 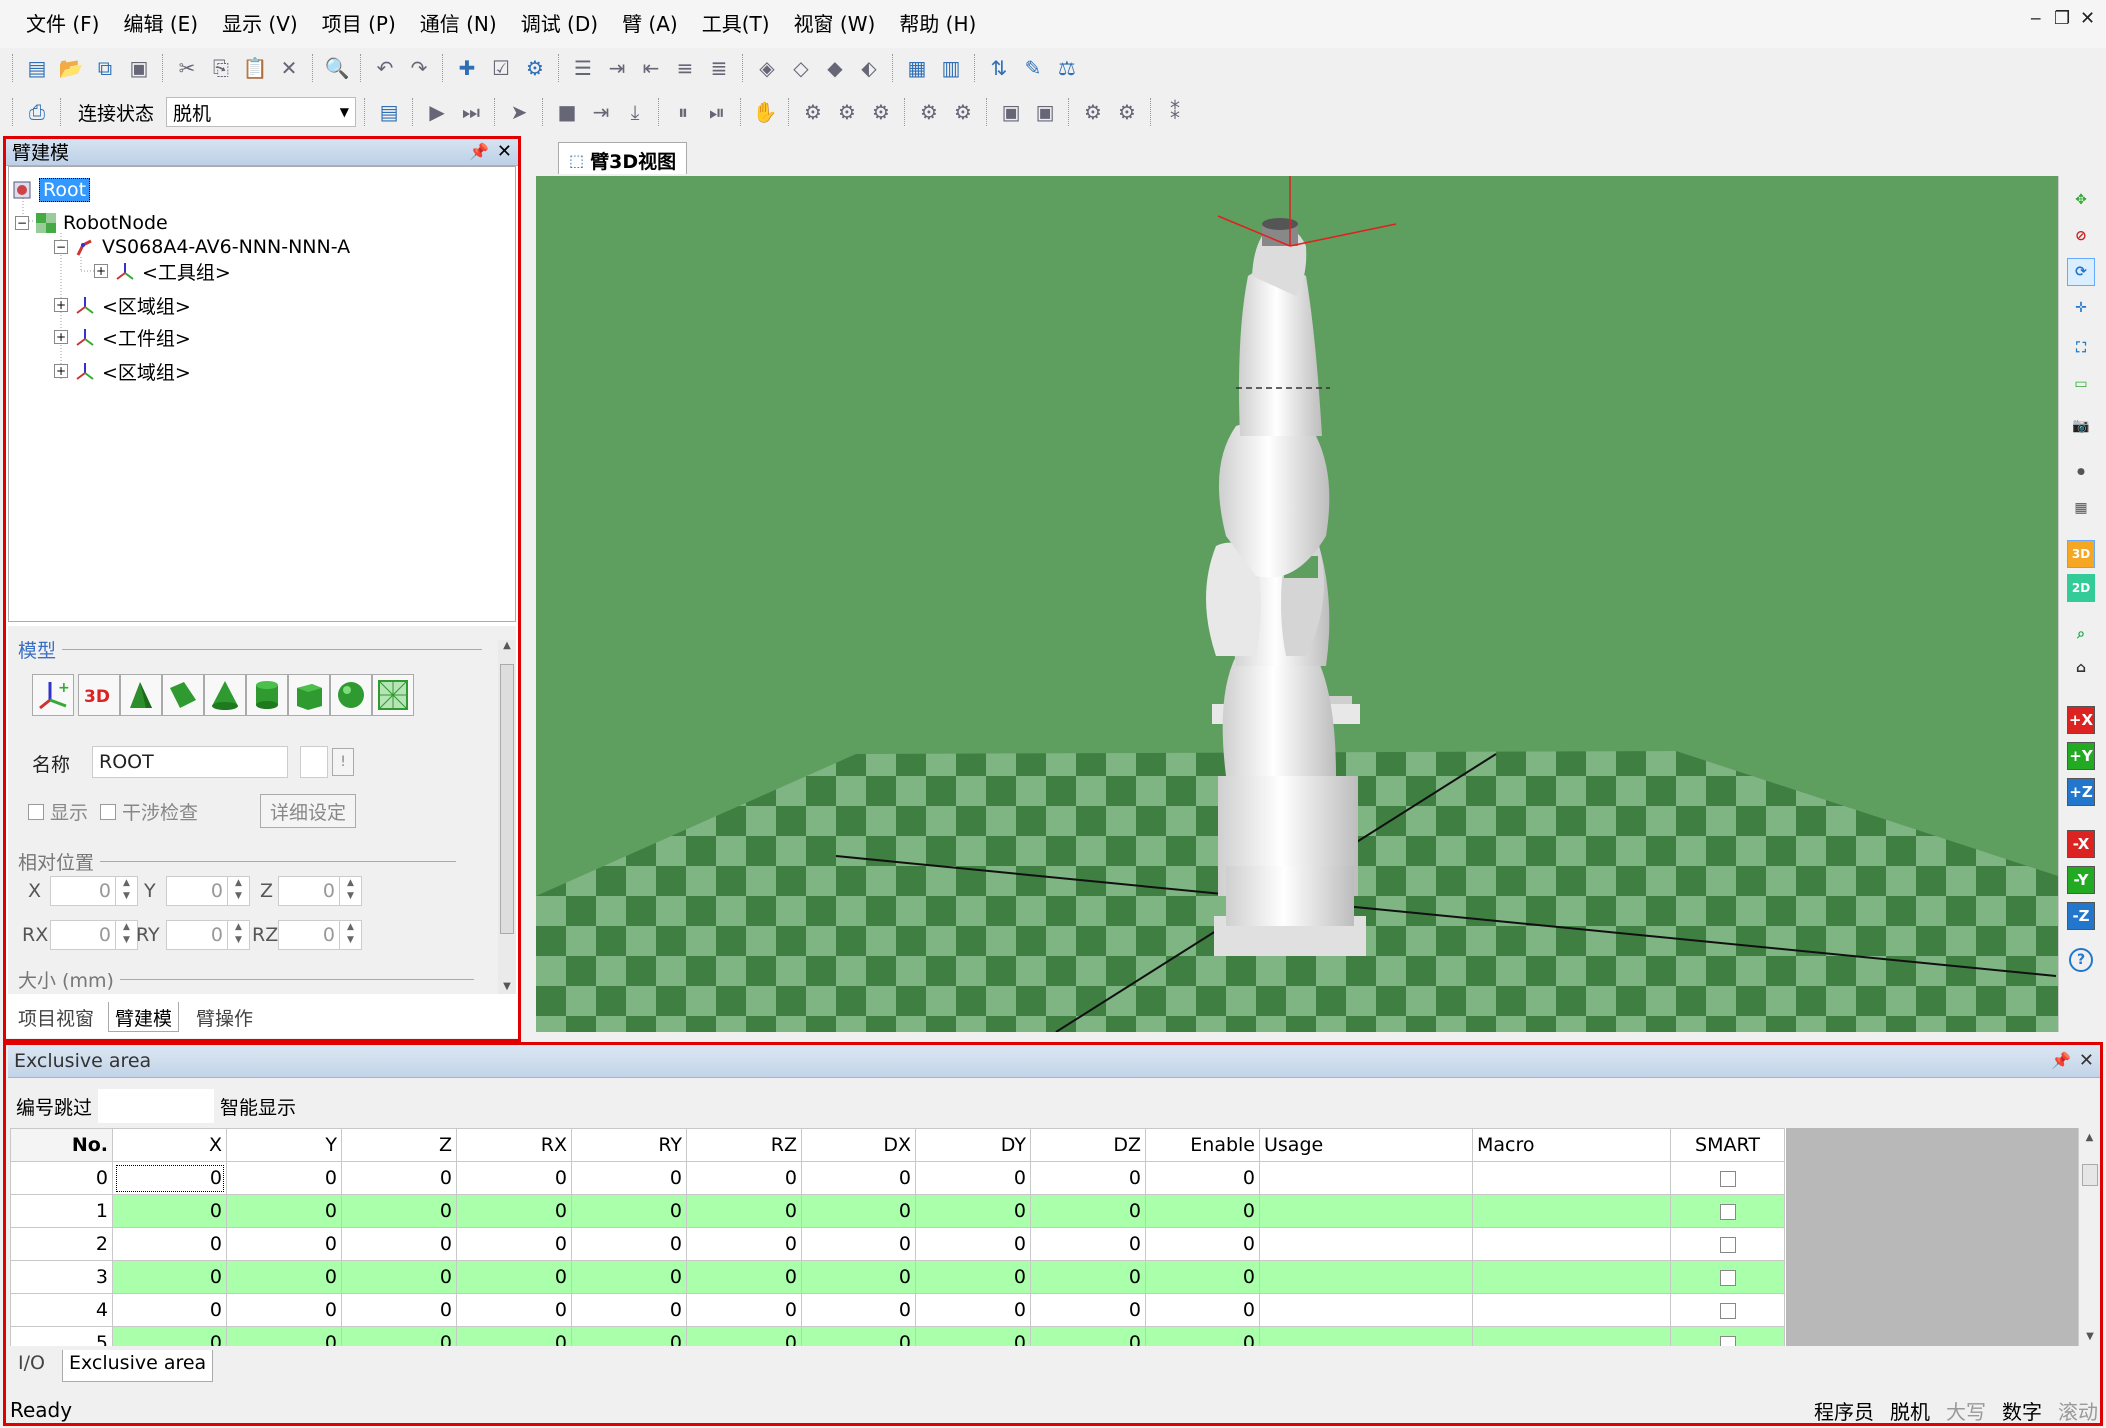 I want to click on comment-icon: ≡, so click(x=685, y=68).